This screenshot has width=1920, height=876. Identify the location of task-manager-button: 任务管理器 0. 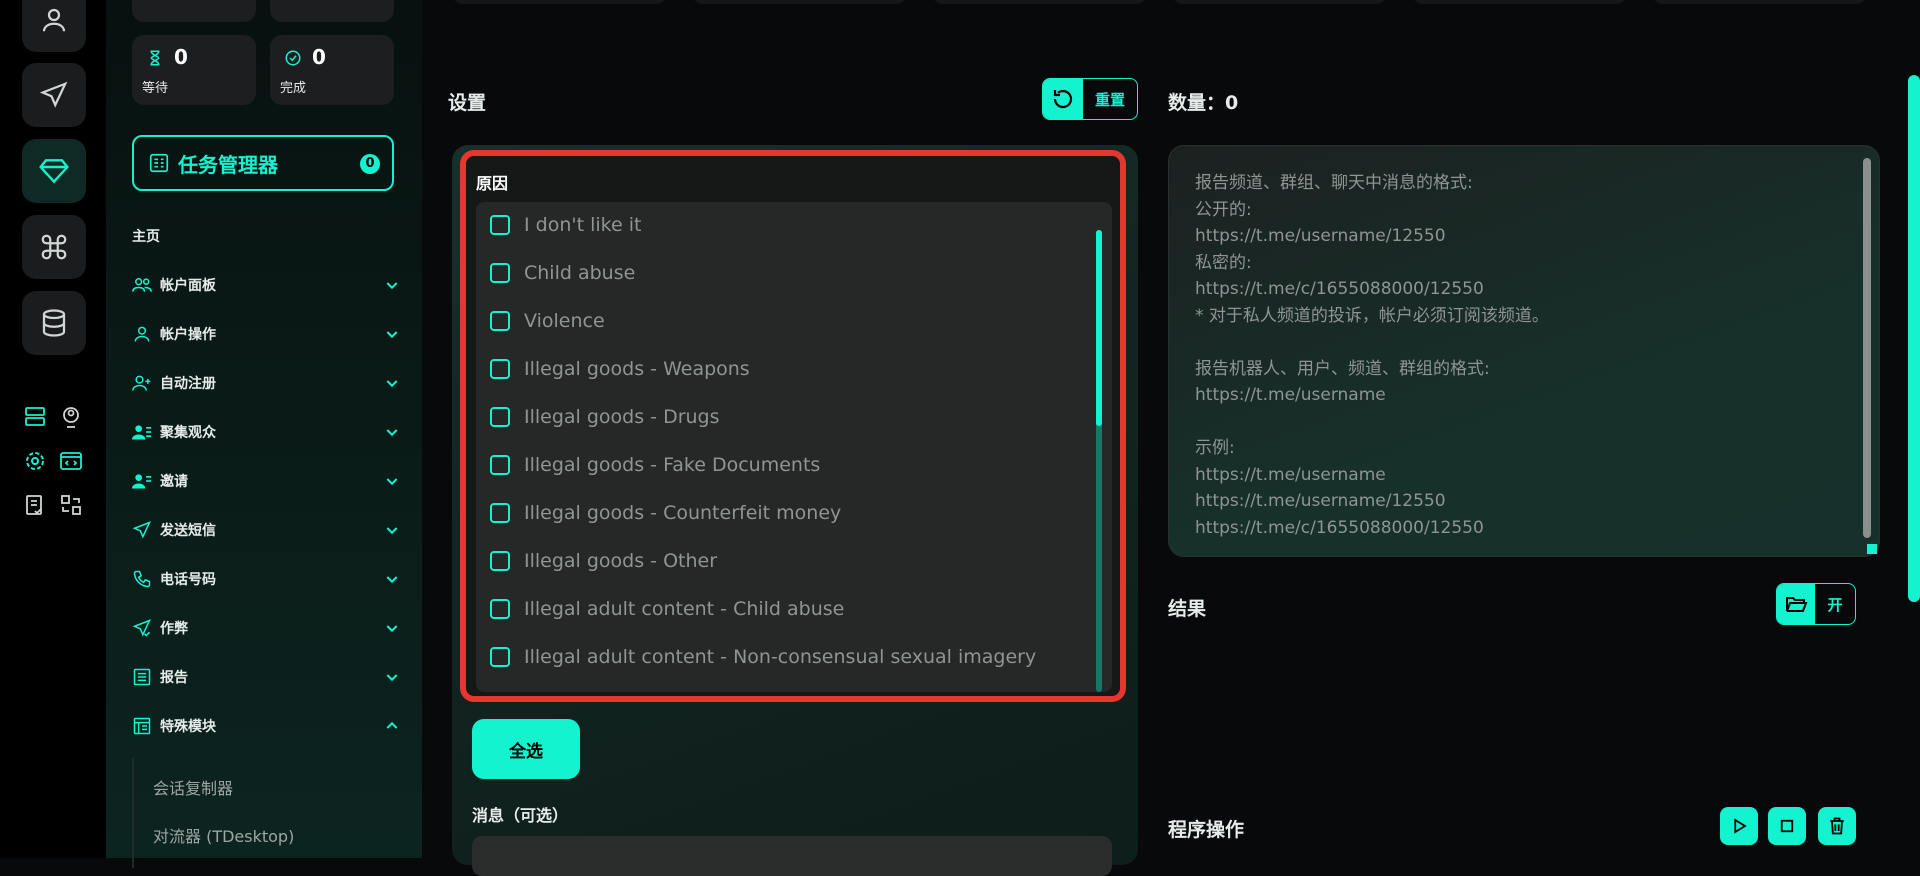
(263, 163).